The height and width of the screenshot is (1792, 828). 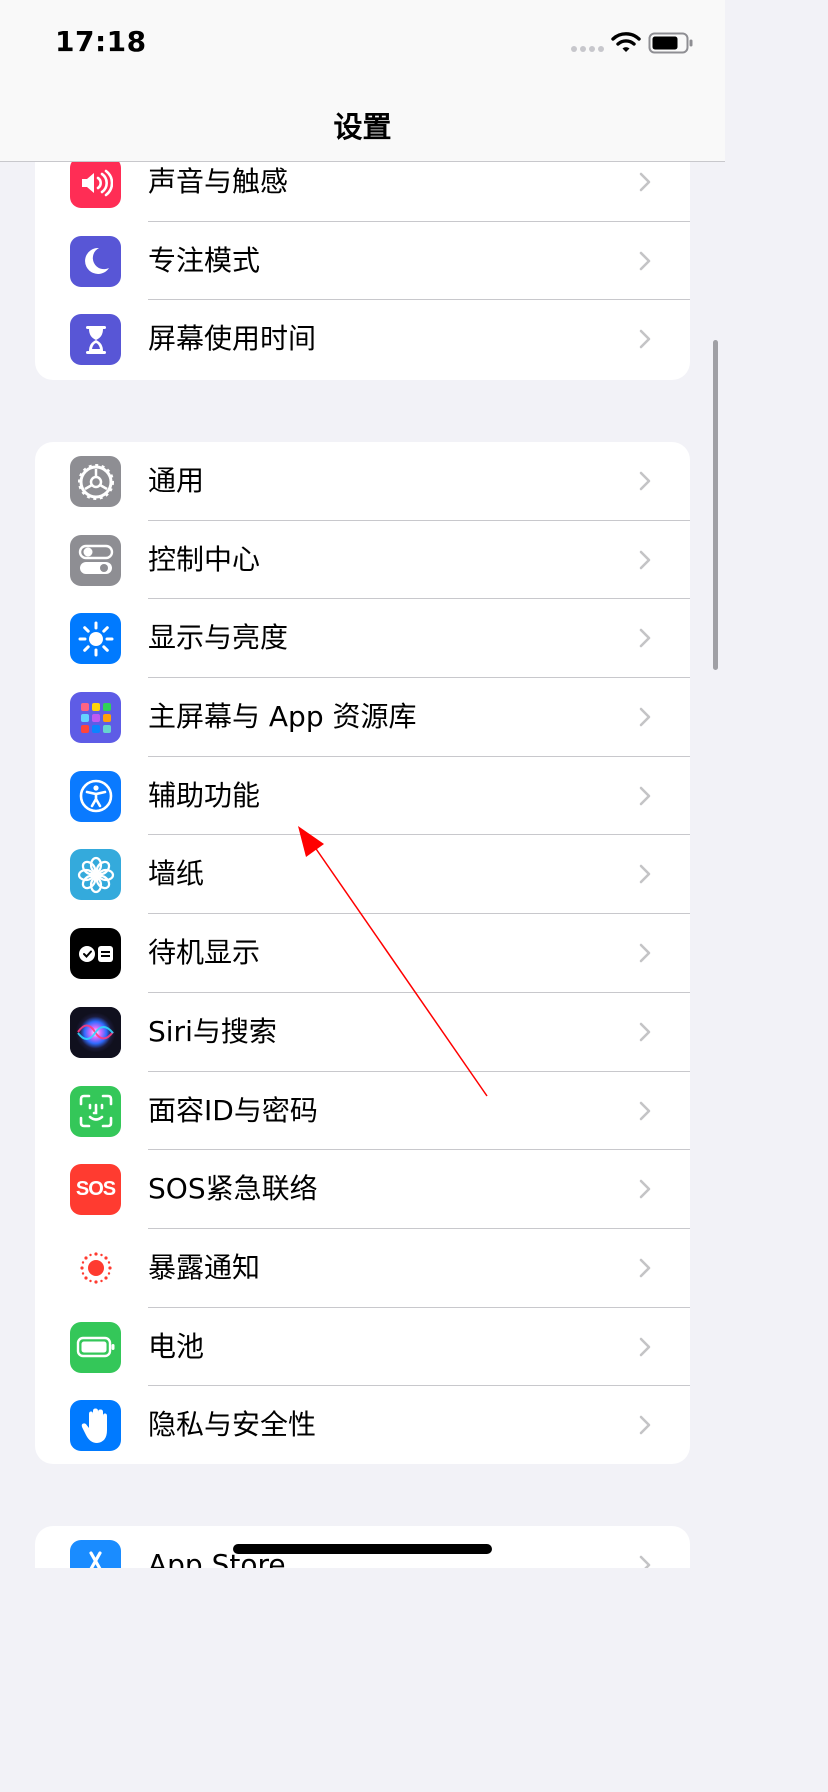 I want to click on sun-icon, so click(x=95, y=639).